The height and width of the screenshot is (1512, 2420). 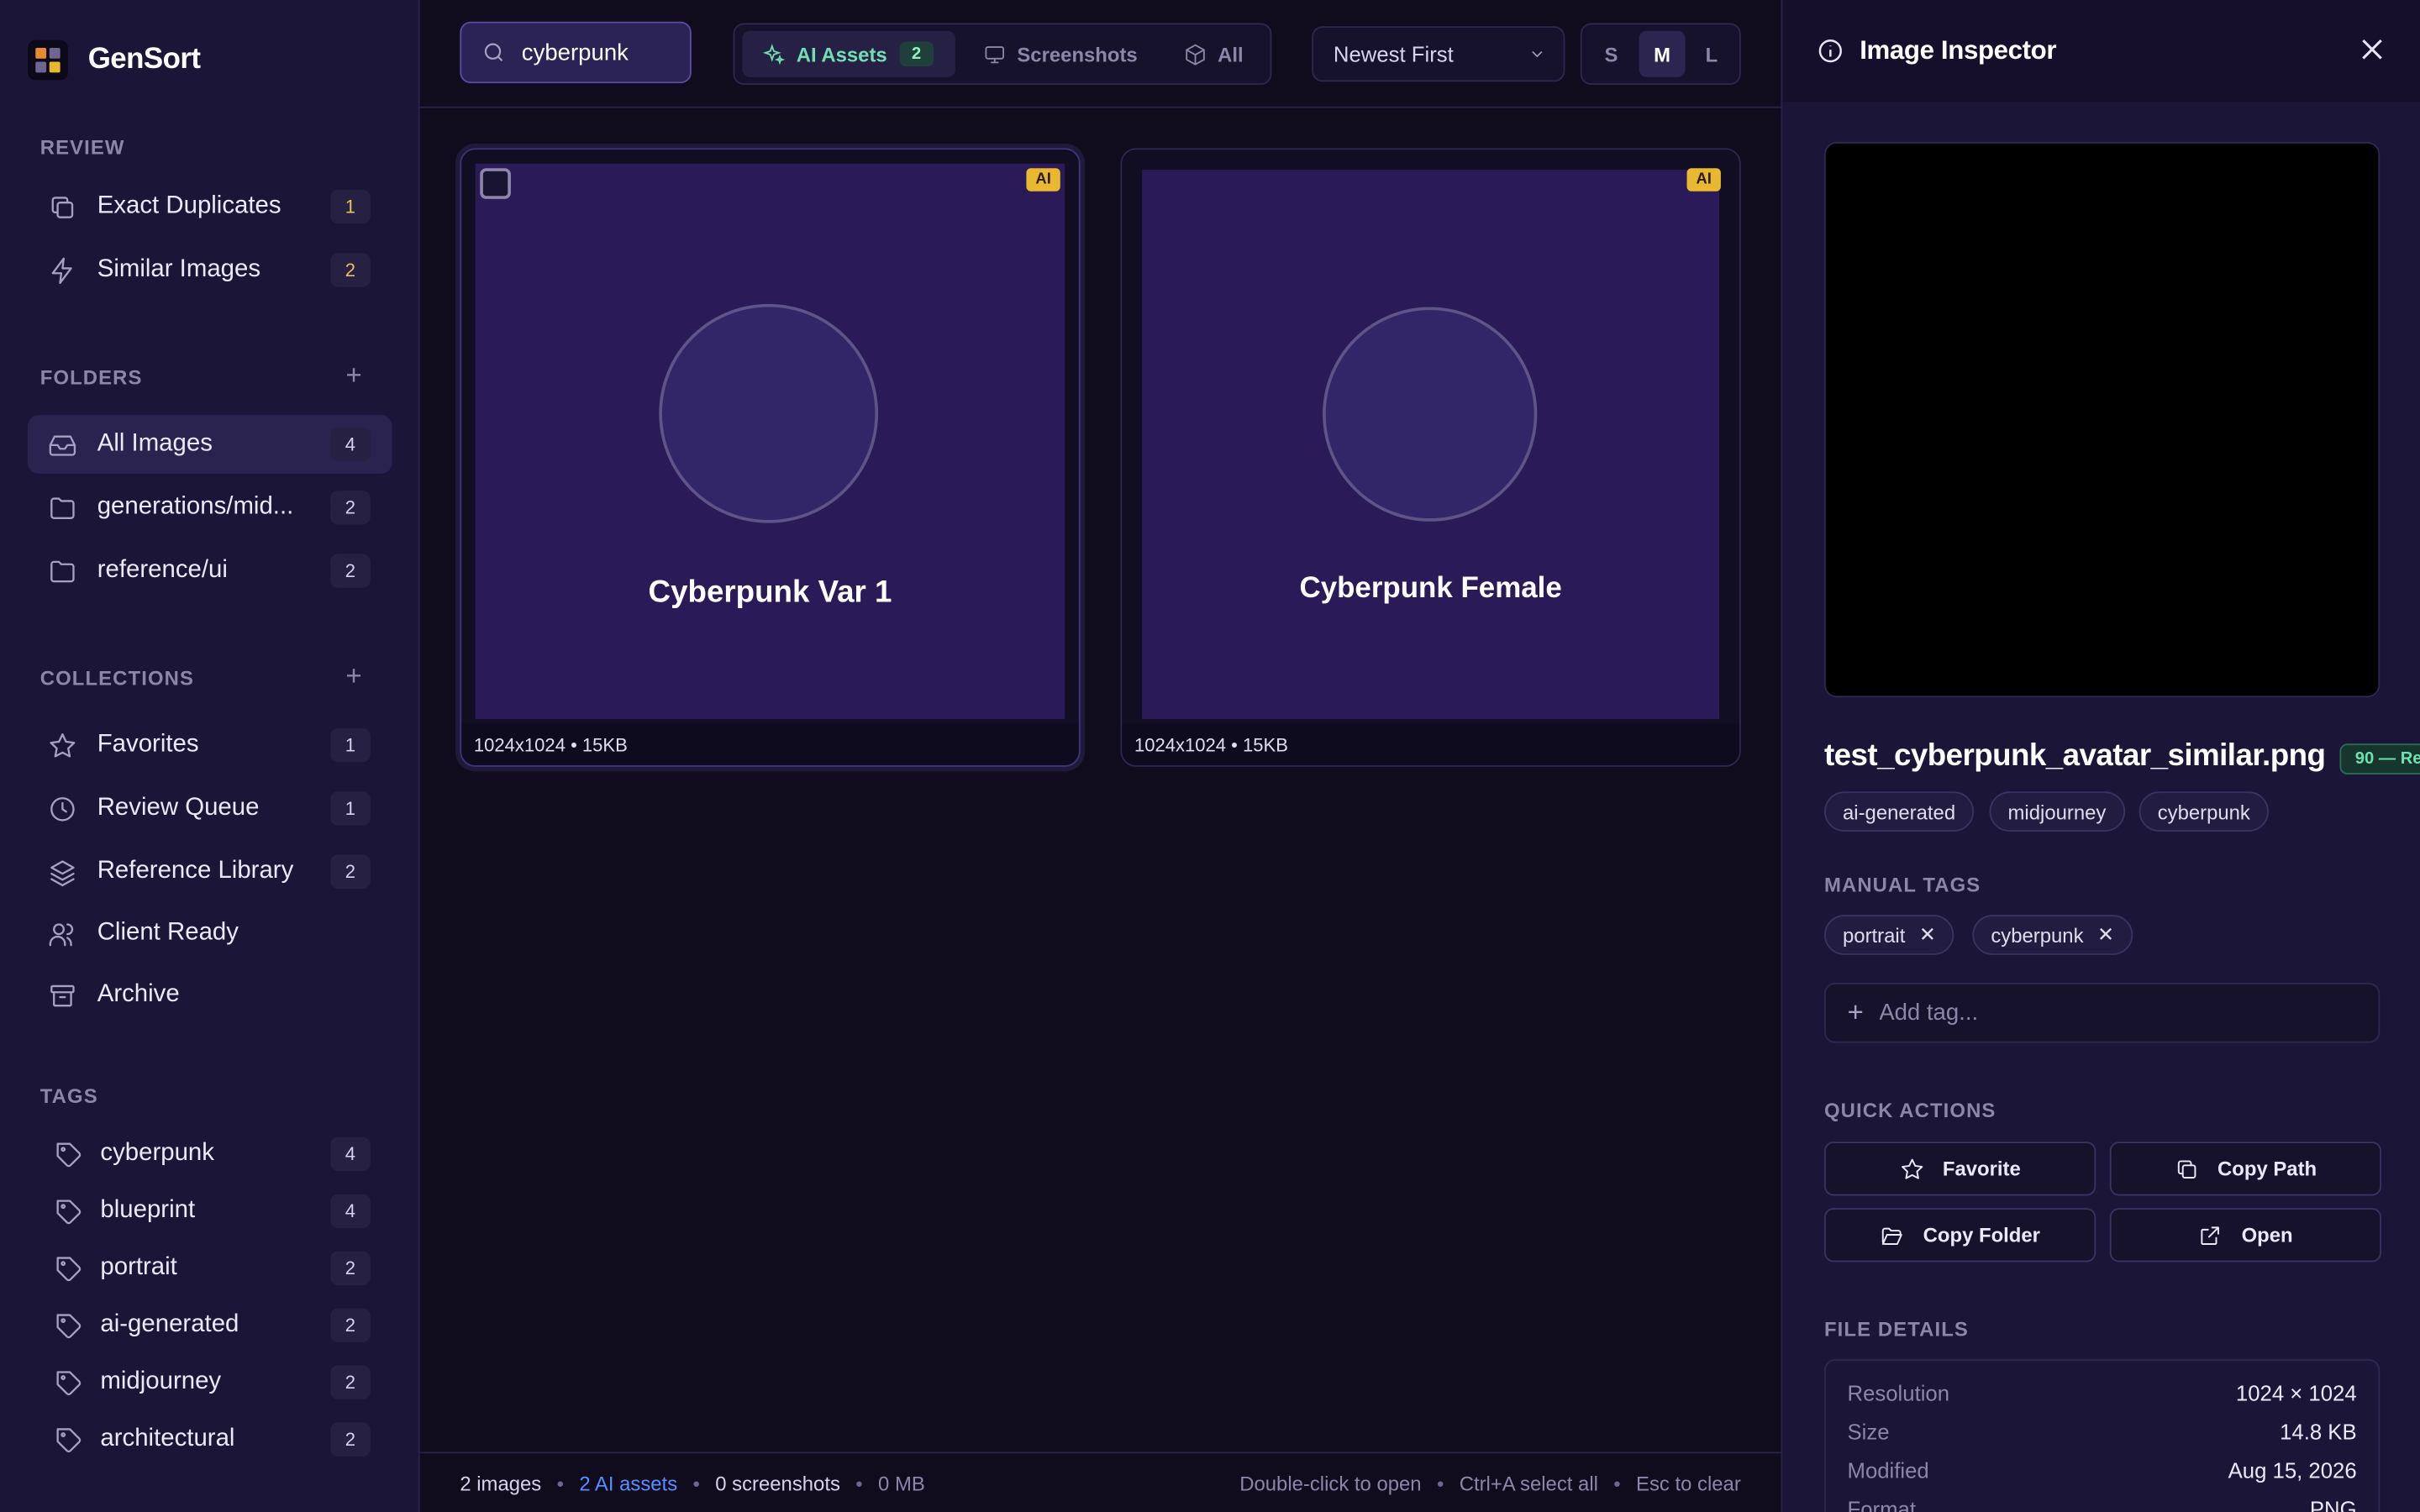 I want to click on ai-badge: AI, so click(x=1704, y=180).